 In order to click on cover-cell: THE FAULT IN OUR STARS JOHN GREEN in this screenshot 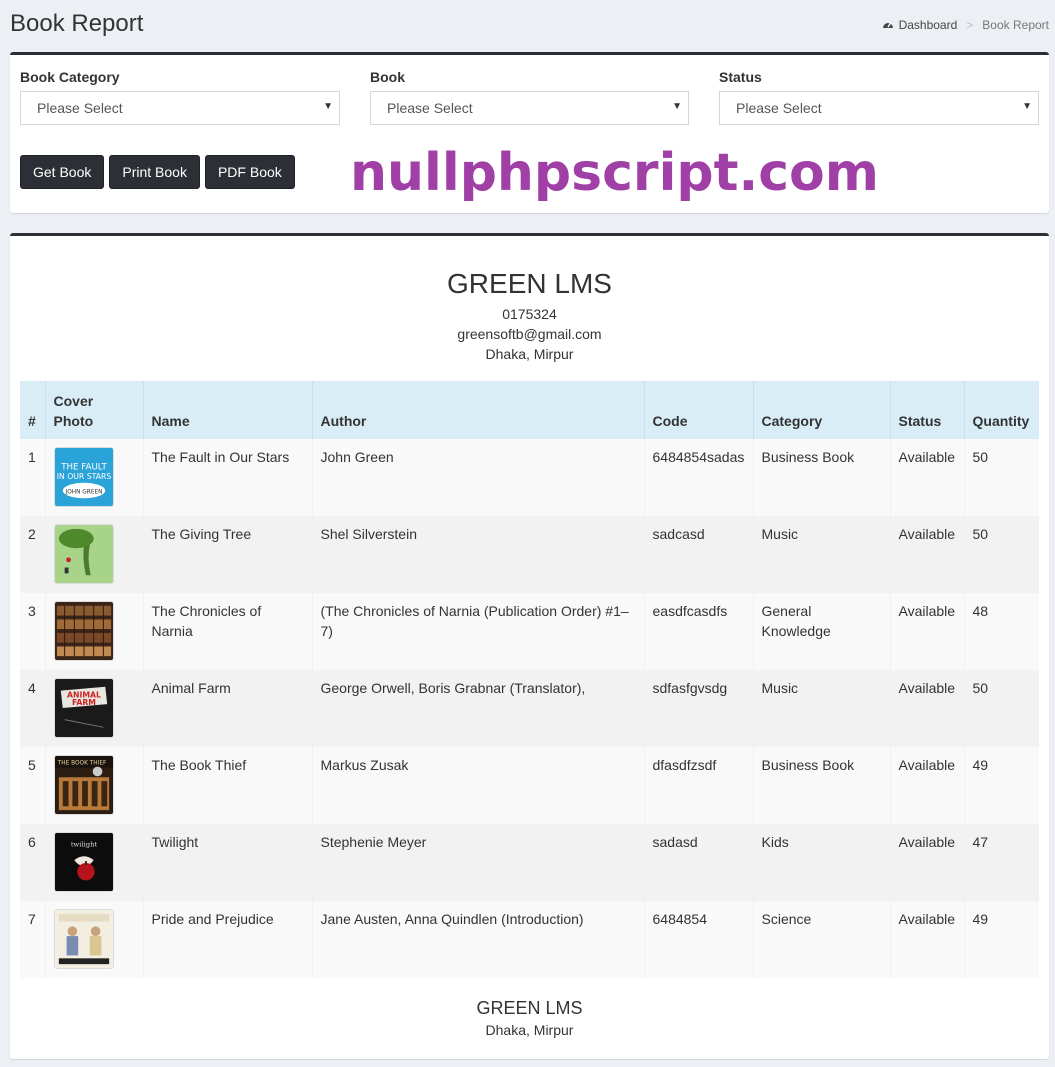, I will do `click(94, 477)`.